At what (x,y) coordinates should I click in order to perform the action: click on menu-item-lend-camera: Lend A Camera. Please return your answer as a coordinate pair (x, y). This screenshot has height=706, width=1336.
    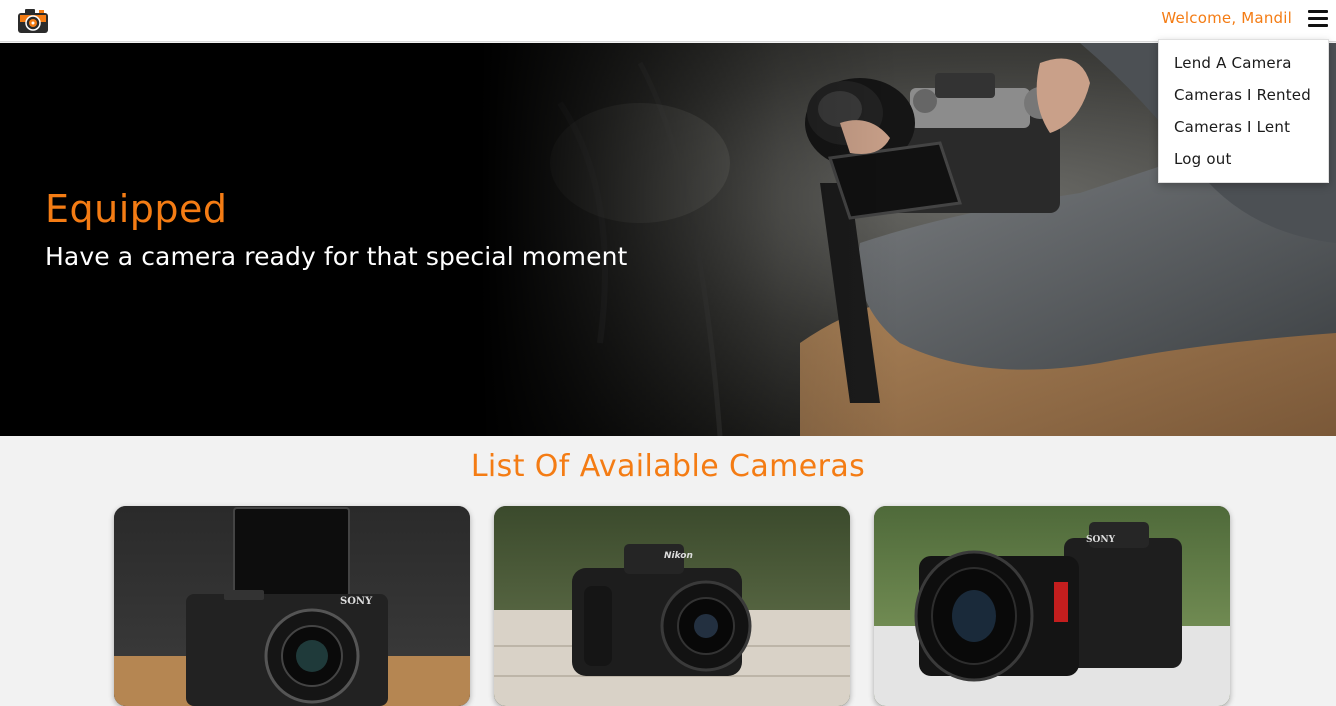
    Looking at the image, I should click on (1233, 63).